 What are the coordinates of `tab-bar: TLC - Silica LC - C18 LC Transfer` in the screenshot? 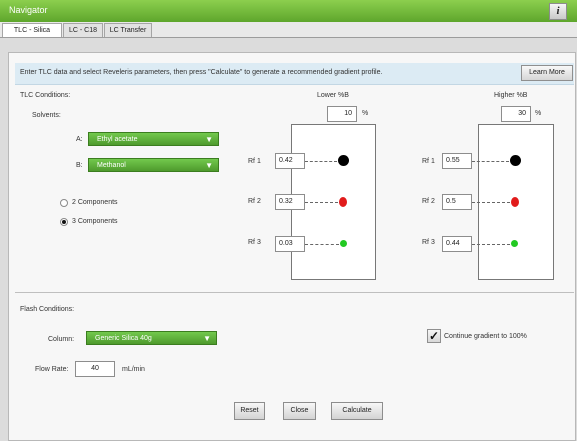 It's located at (288, 30).